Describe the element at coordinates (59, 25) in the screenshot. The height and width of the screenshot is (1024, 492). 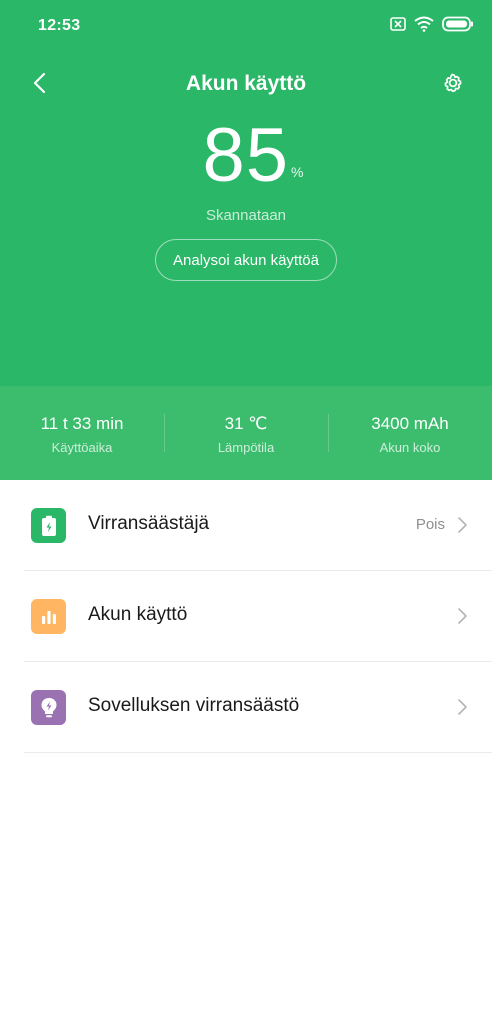
I see `status-time: 12:53` at that location.